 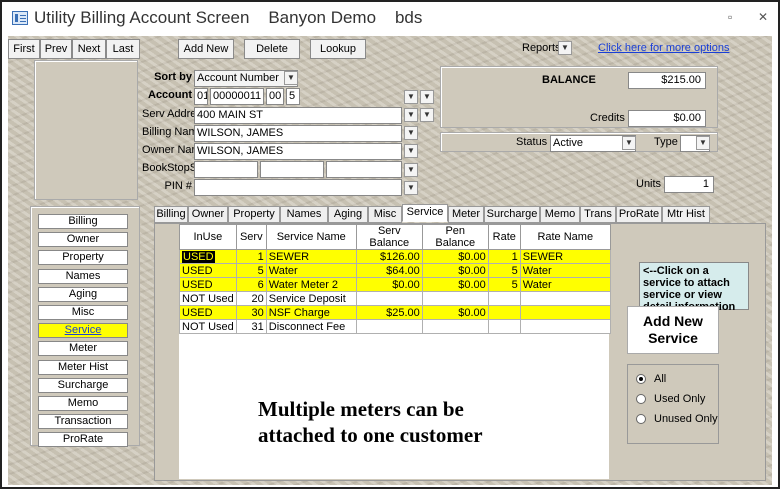 What do you see at coordinates (311, 312) in the screenshot?
I see `cell-service-name: NSF Charge` at bounding box center [311, 312].